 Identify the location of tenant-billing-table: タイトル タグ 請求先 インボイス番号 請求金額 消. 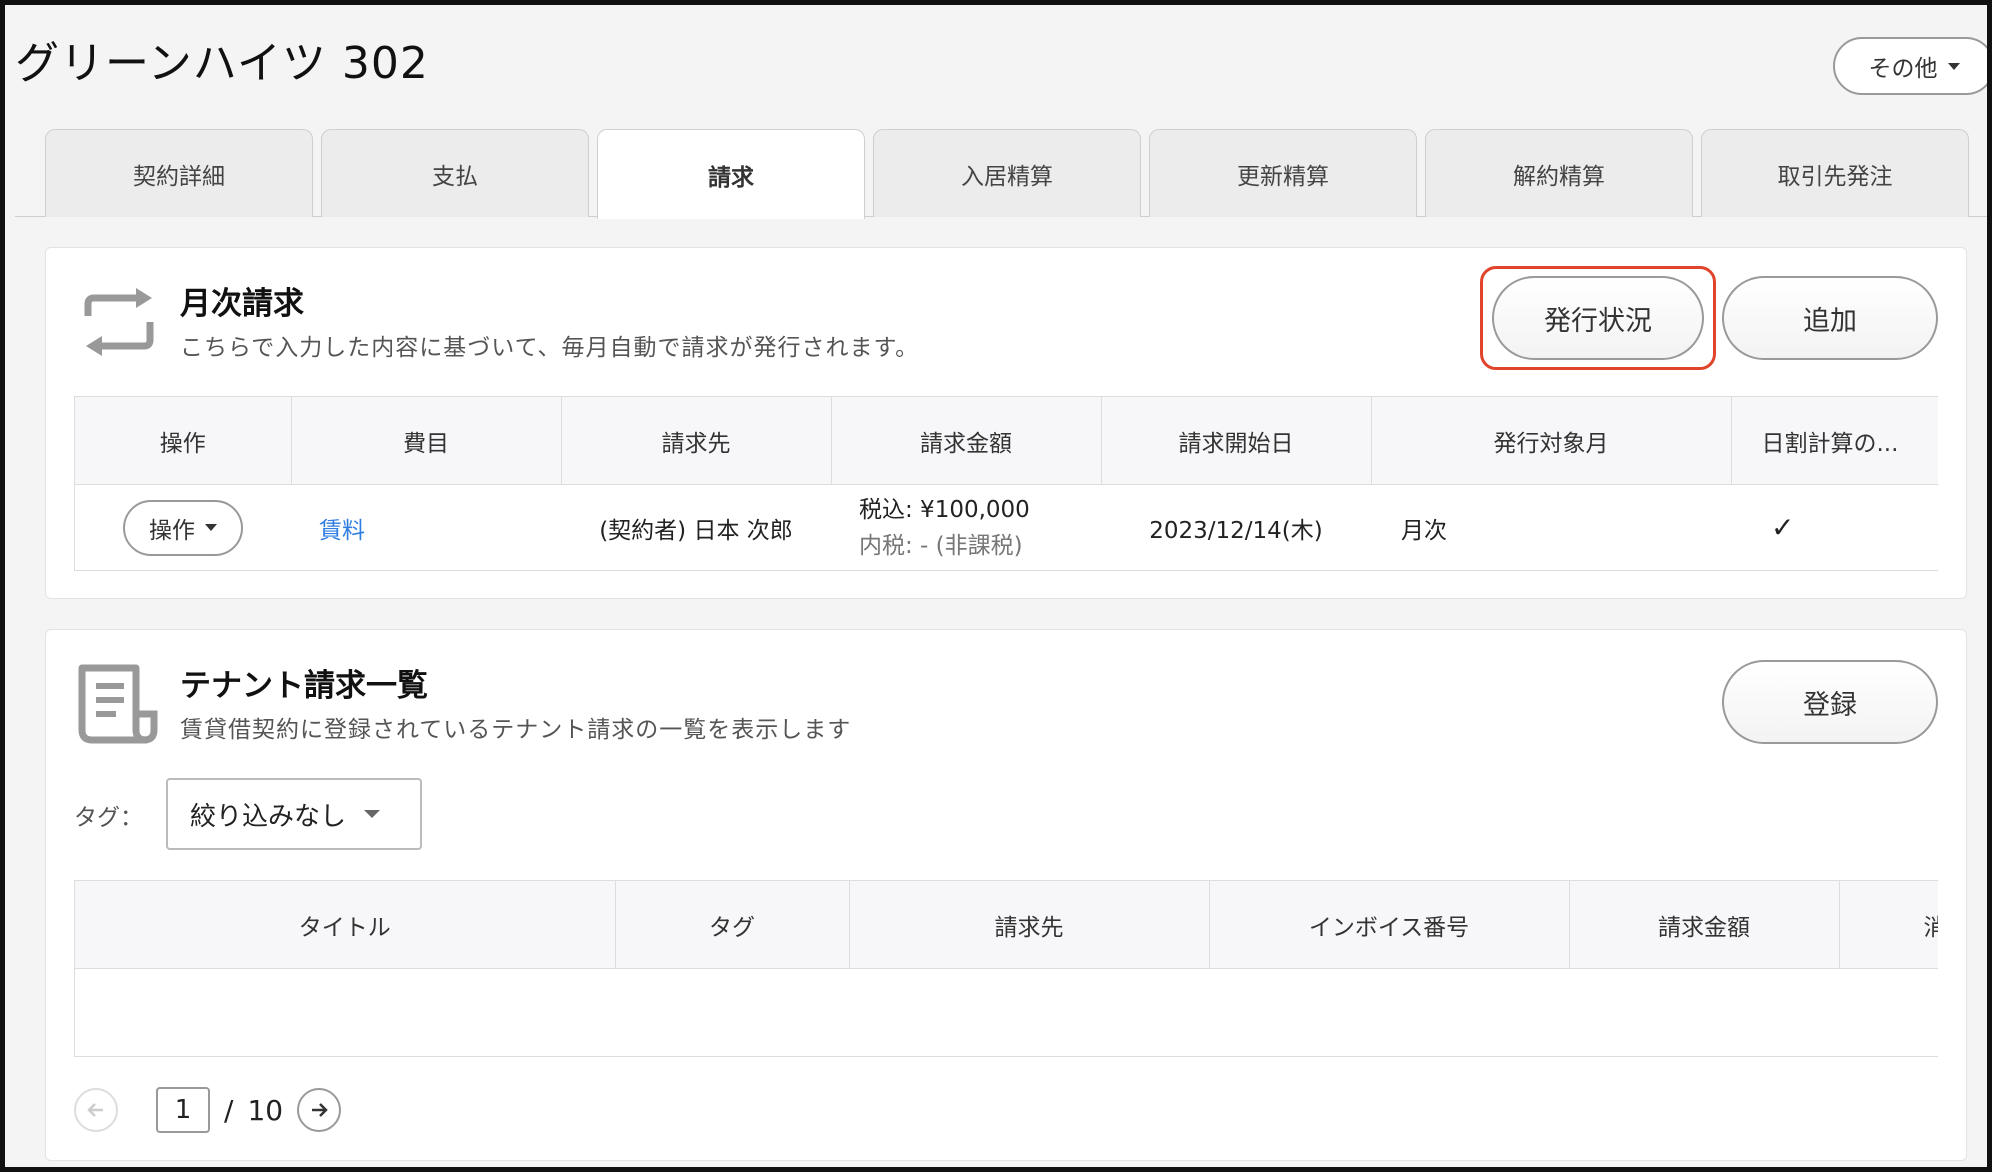
(1006, 968).